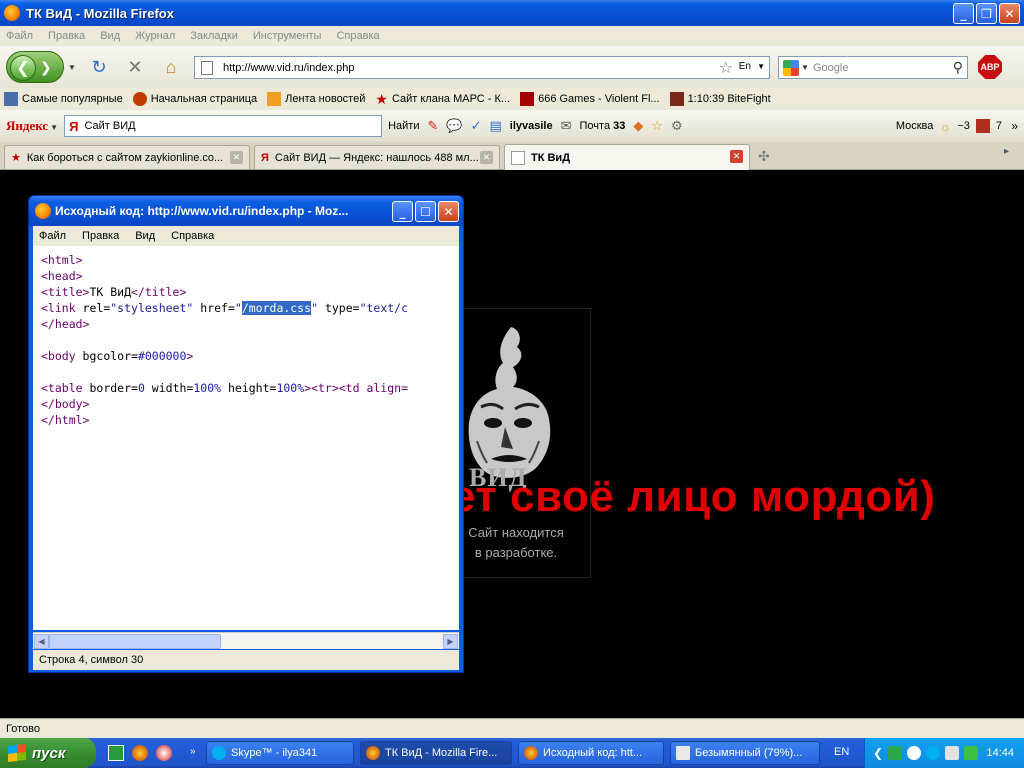  I want to click on toolbar-overflow-icon: », so click(1014, 126).